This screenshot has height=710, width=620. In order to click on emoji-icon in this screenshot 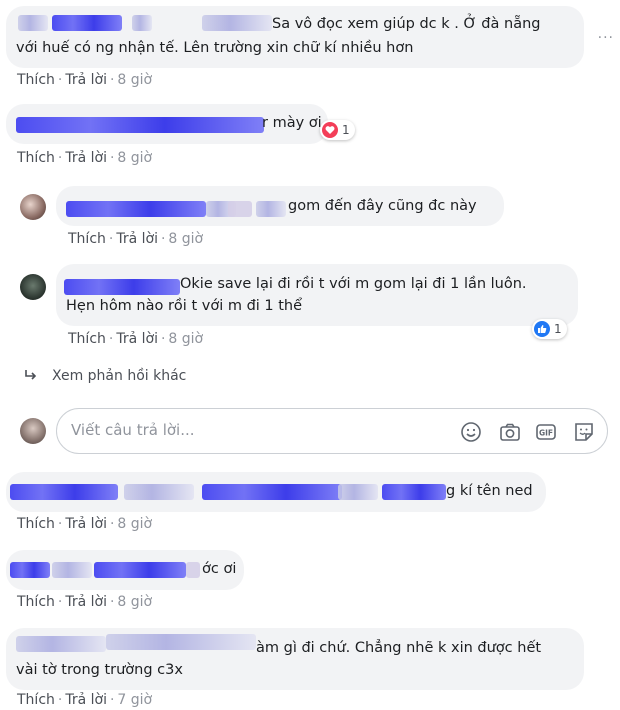, I will do `click(471, 432)`.